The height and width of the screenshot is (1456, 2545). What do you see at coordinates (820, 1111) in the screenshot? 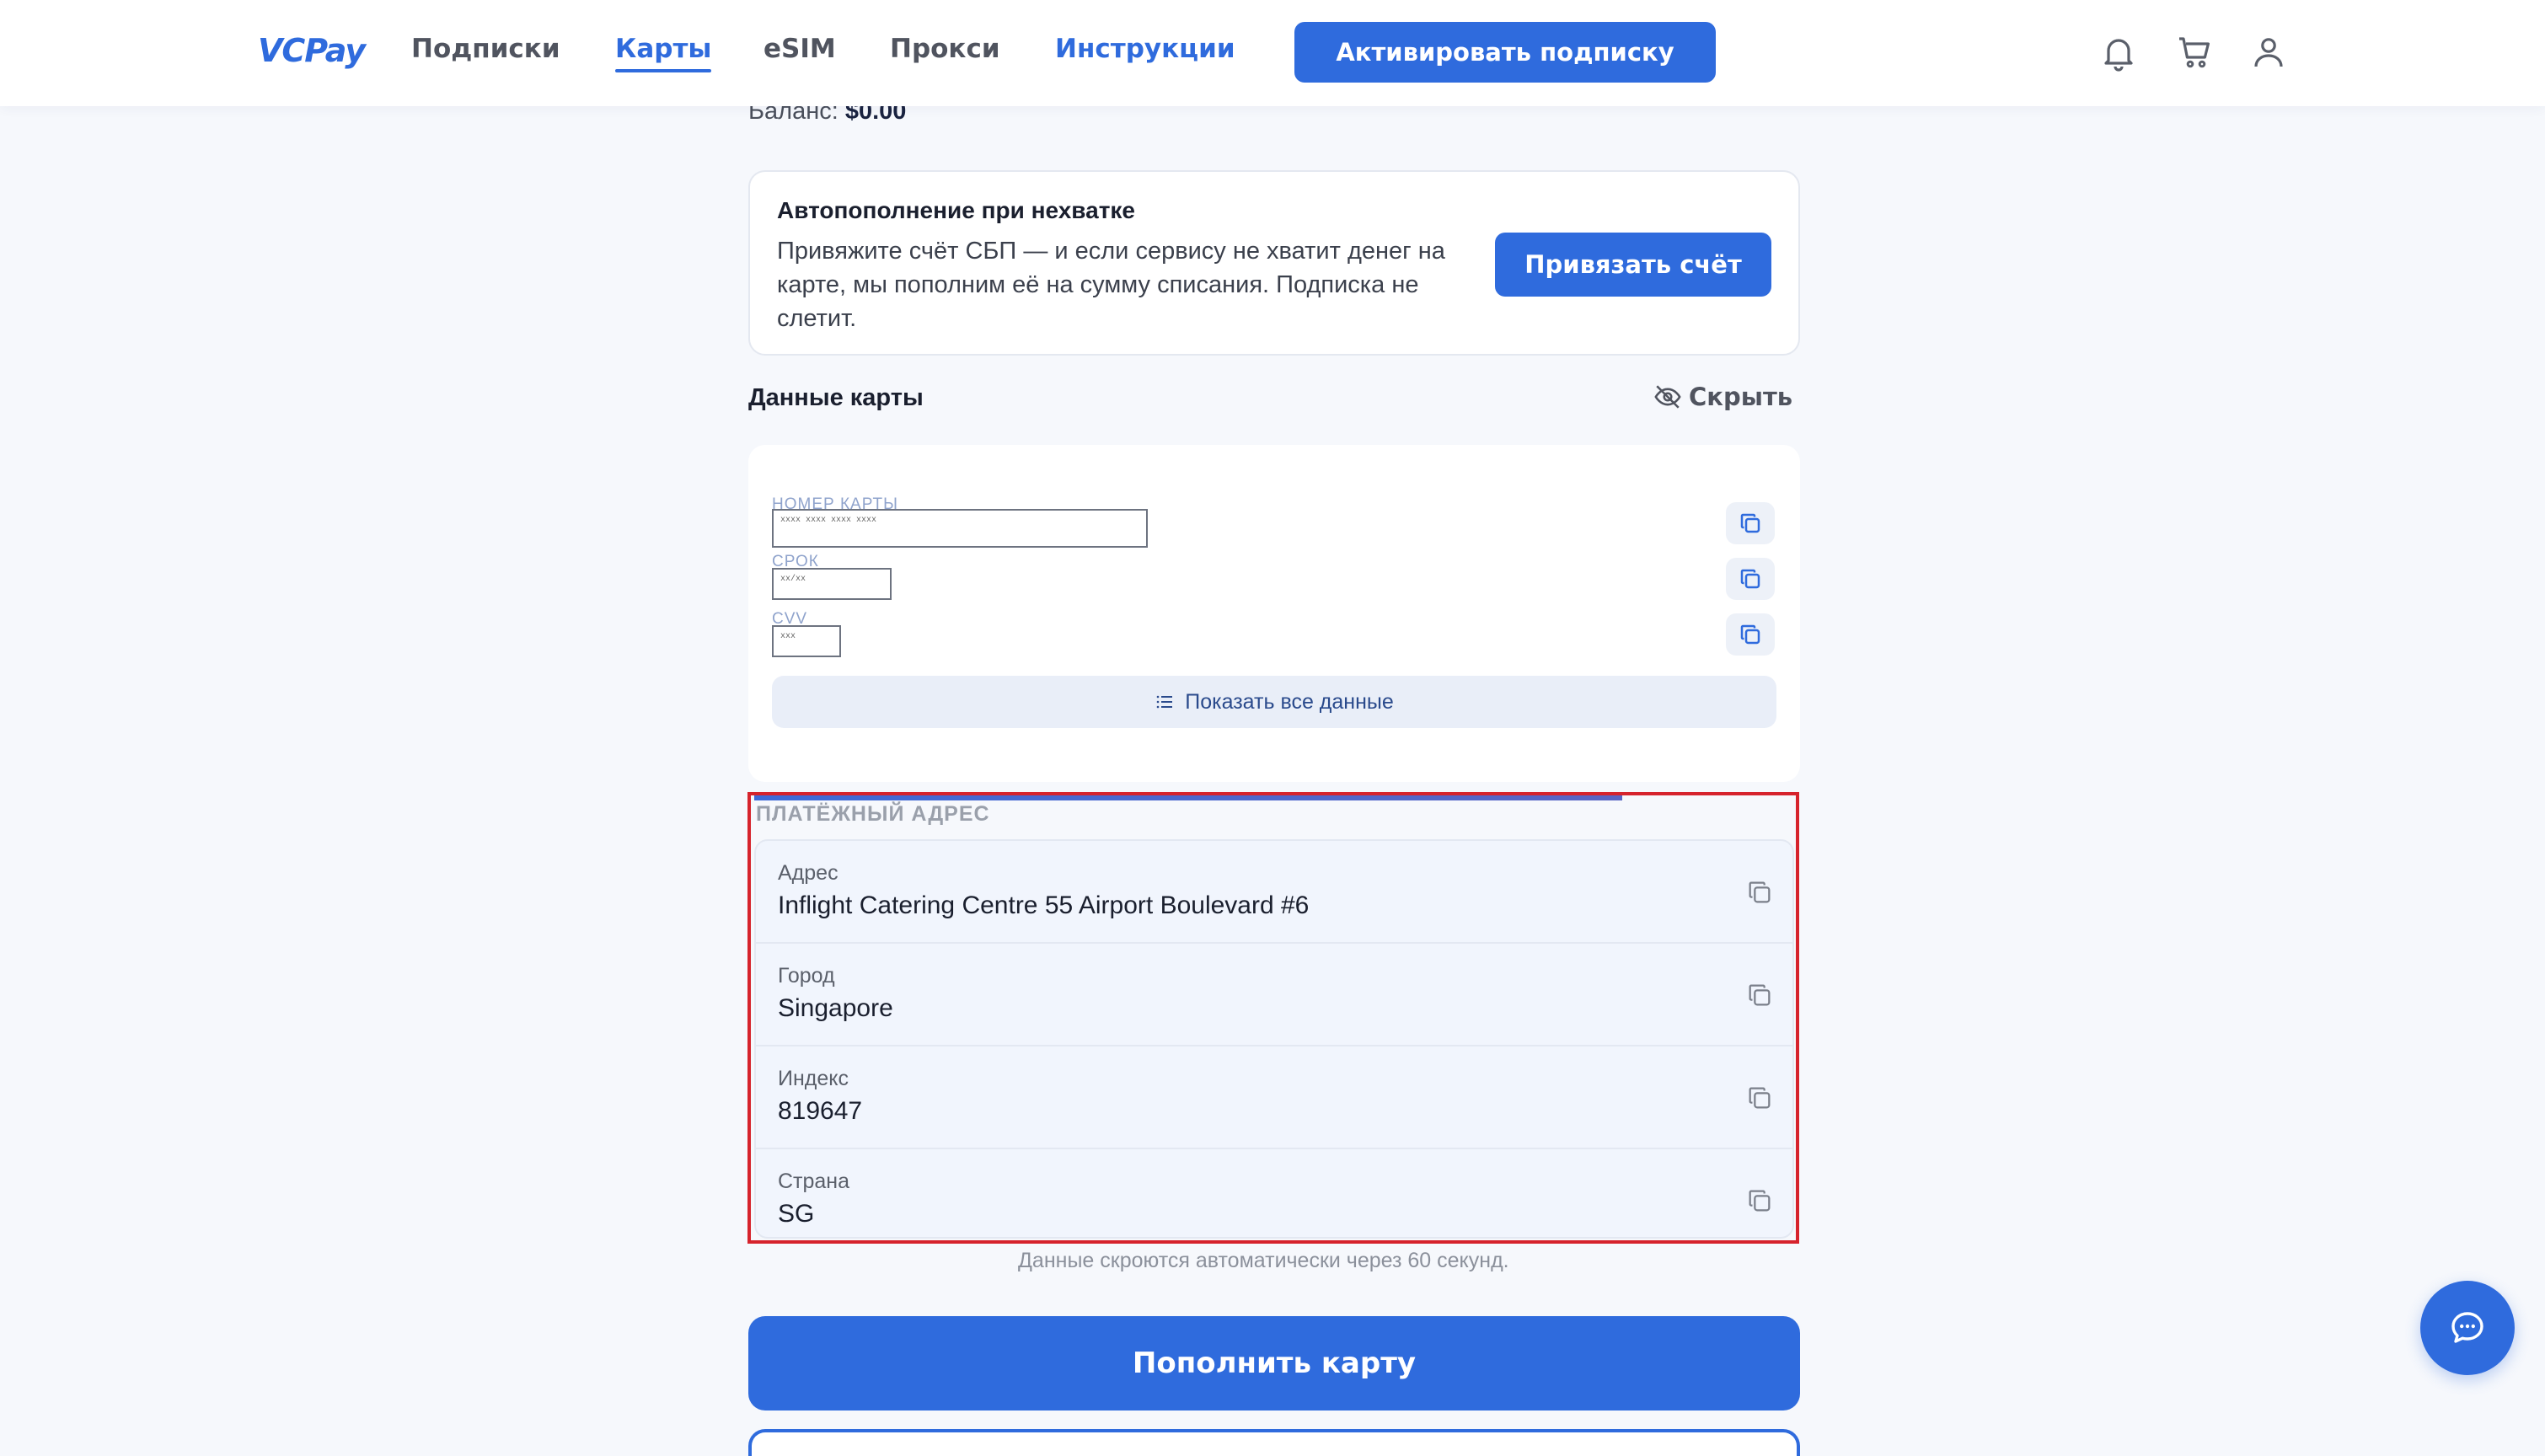
I see `zip-value: 819647` at bounding box center [820, 1111].